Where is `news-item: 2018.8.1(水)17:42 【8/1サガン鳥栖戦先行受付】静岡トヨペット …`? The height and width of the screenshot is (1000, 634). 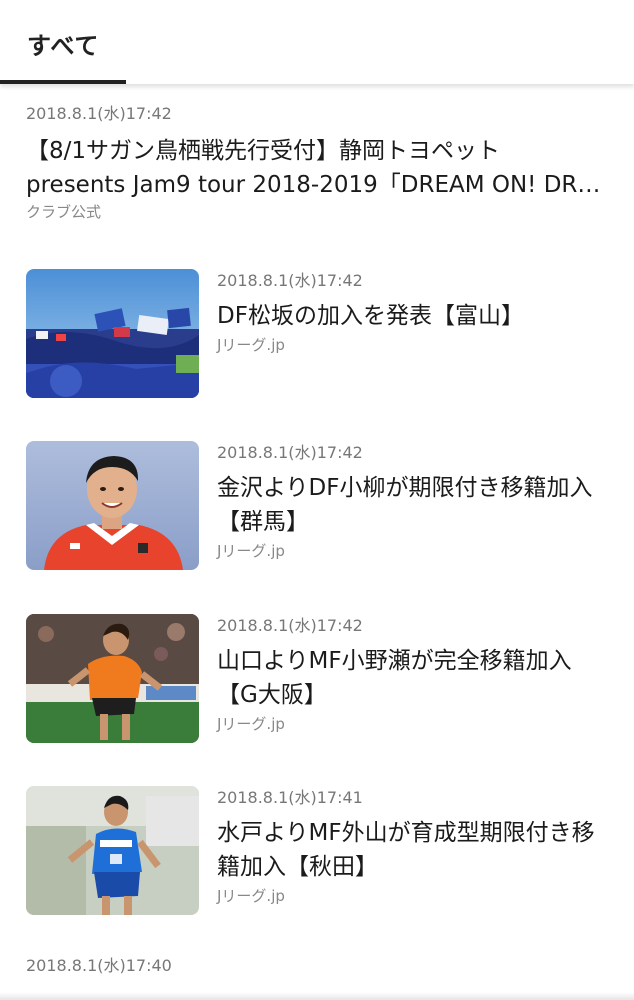 news-item: 2018.8.1(水)17:42 【8/1サガン鳥栖戦先行受付】静岡トヨペット … is located at coordinates (318, 163).